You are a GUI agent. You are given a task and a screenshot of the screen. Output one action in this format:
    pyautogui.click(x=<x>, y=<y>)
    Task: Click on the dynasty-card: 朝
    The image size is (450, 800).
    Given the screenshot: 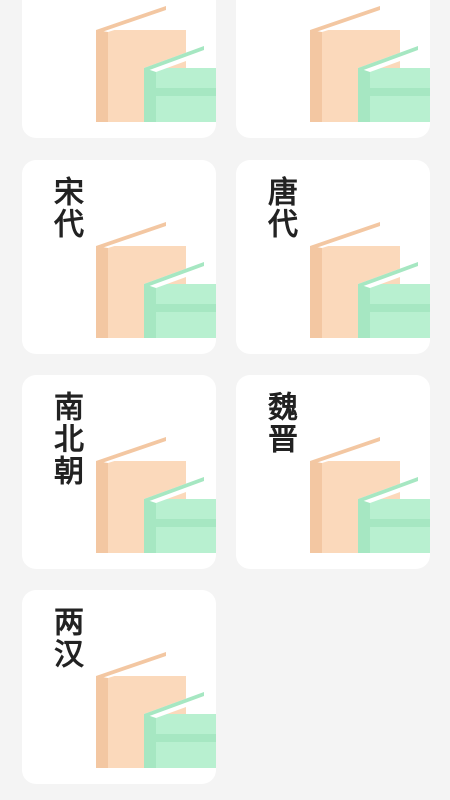 What is the action you would take?
    pyautogui.click(x=333, y=69)
    